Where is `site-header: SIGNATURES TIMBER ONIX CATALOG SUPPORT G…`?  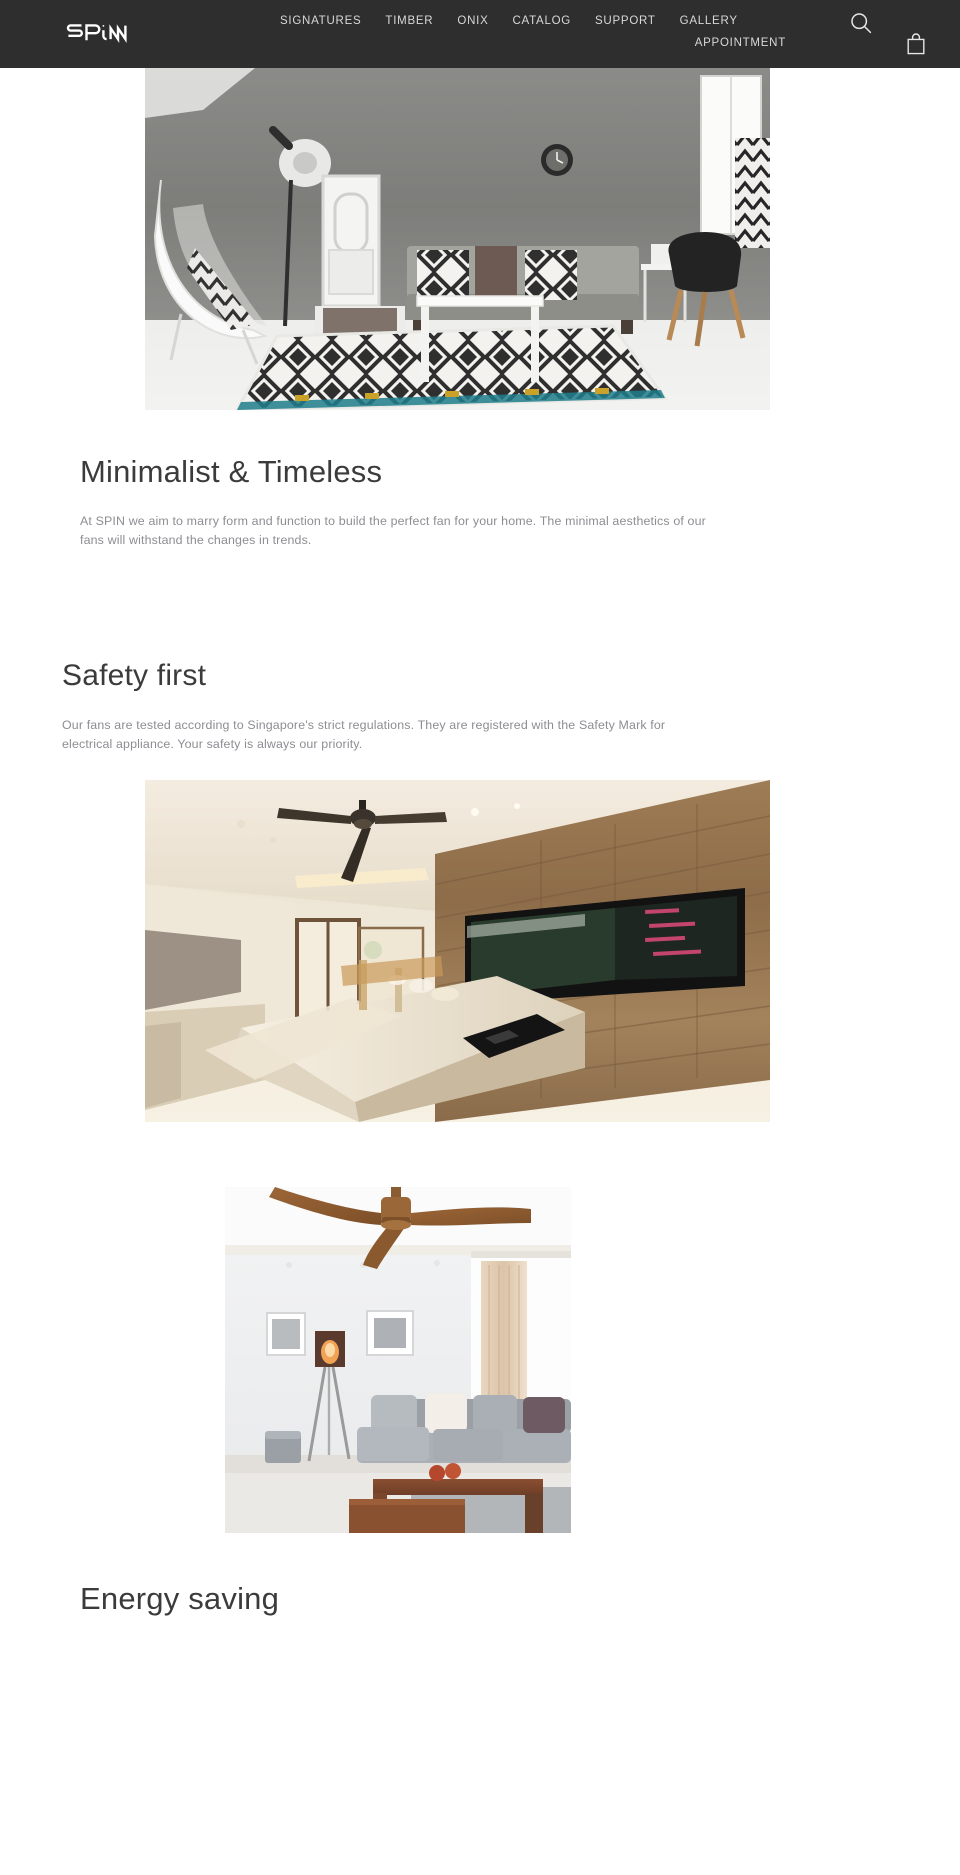
site-header: SIGNATURES TIMBER ONIX CATALOG SUPPORT G… is located at coordinates (480, 34).